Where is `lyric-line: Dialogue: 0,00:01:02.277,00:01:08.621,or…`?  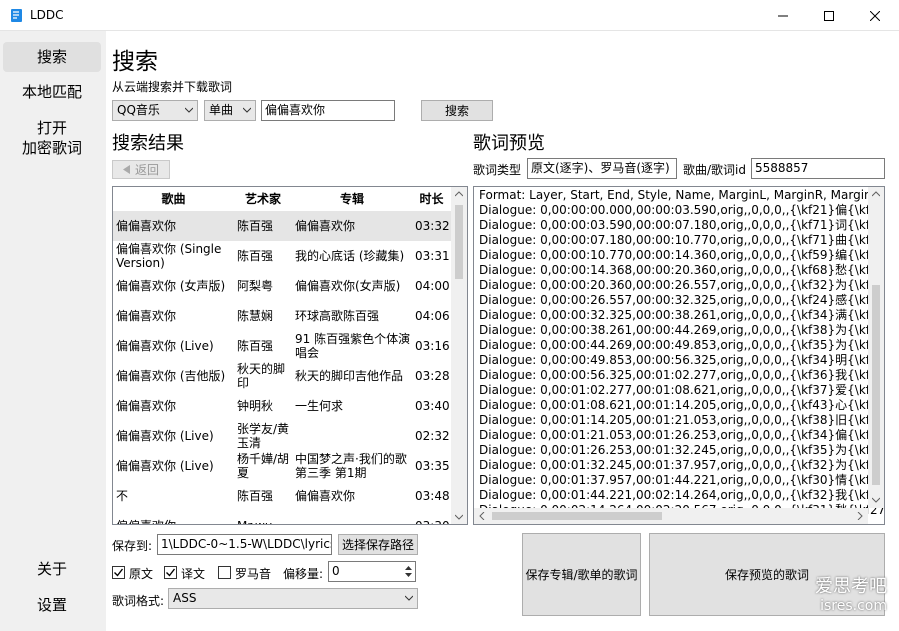
lyric-line: Dialogue: 0,00:01:02.277,00:01:08.621,or… is located at coordinates (682, 390).